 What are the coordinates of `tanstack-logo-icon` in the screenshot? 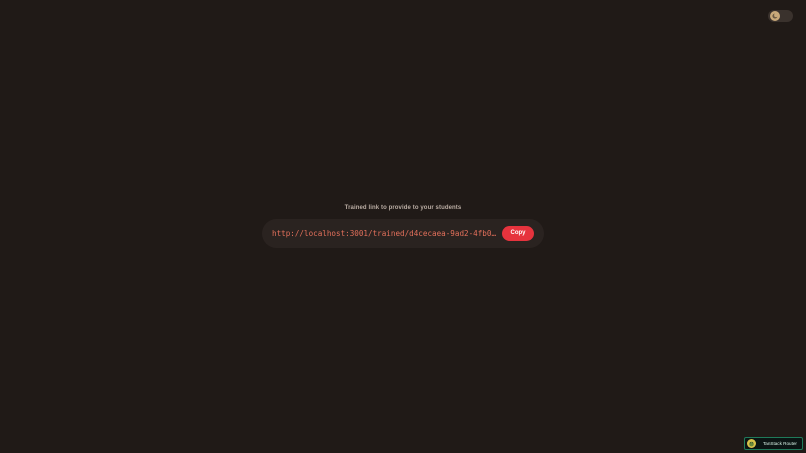 It's located at (751, 443).